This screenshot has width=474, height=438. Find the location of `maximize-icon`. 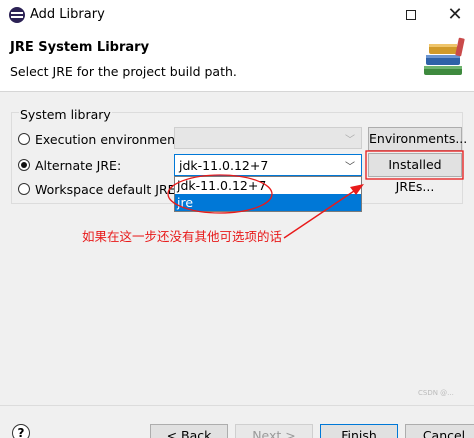

maximize-icon is located at coordinates (411, 15).